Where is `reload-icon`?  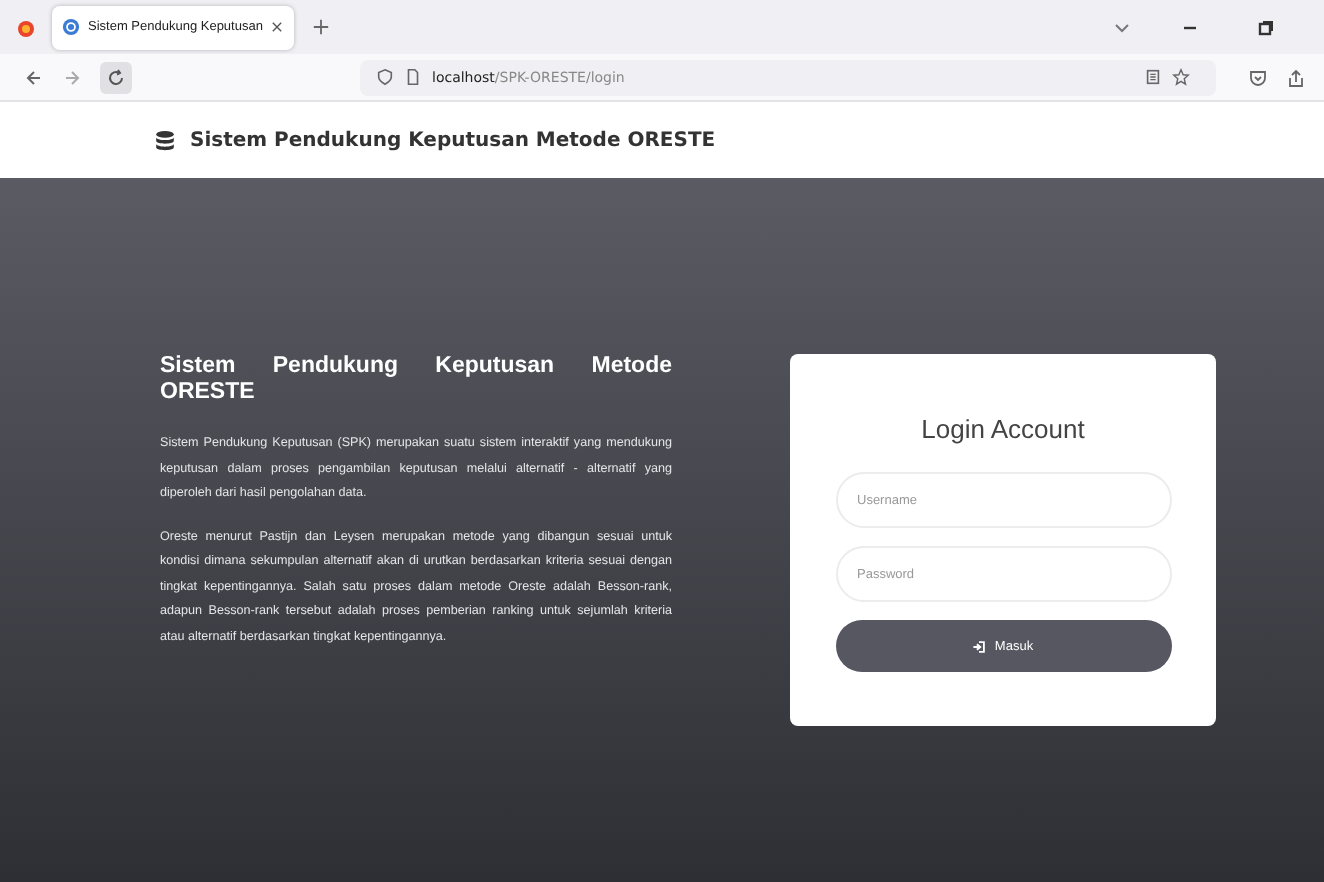 reload-icon is located at coordinates (116, 77).